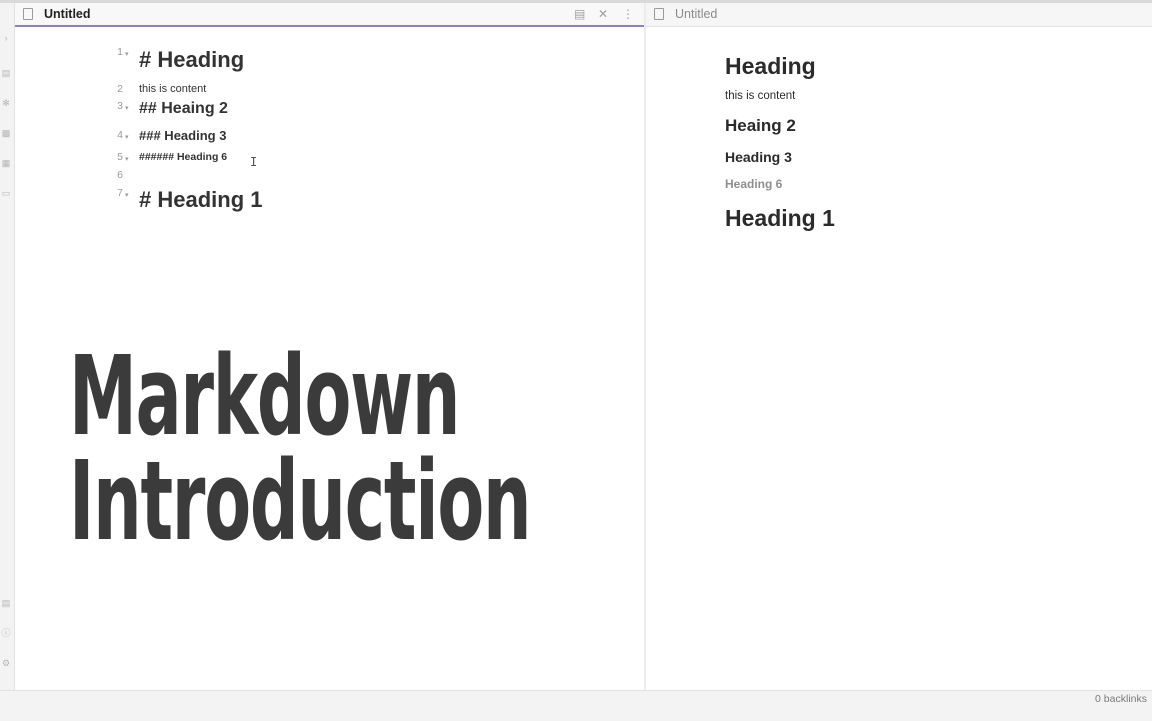  I want to click on more-vertical-icon: ⋮, so click(628, 14).